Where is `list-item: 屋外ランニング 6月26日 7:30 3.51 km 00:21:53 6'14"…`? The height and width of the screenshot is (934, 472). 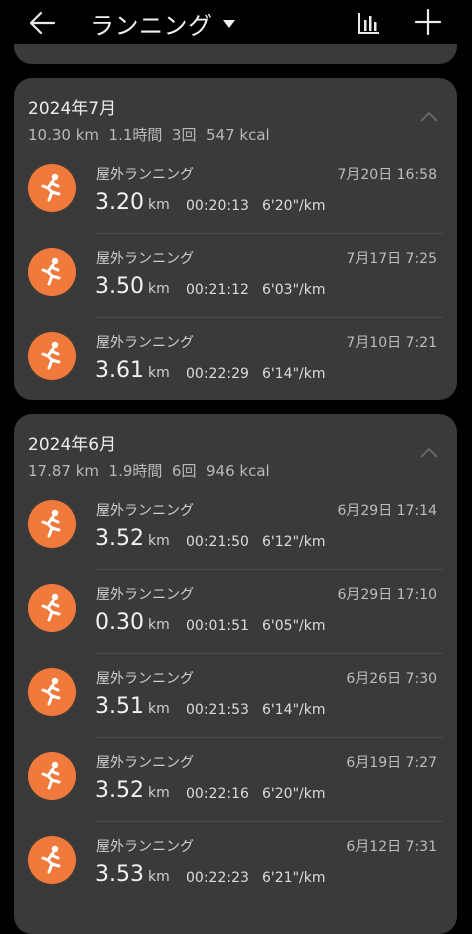 list-item: 屋外ランニング 6月26日 7:30 3.51 km 00:21:53 6'14"… is located at coordinates (235, 696).